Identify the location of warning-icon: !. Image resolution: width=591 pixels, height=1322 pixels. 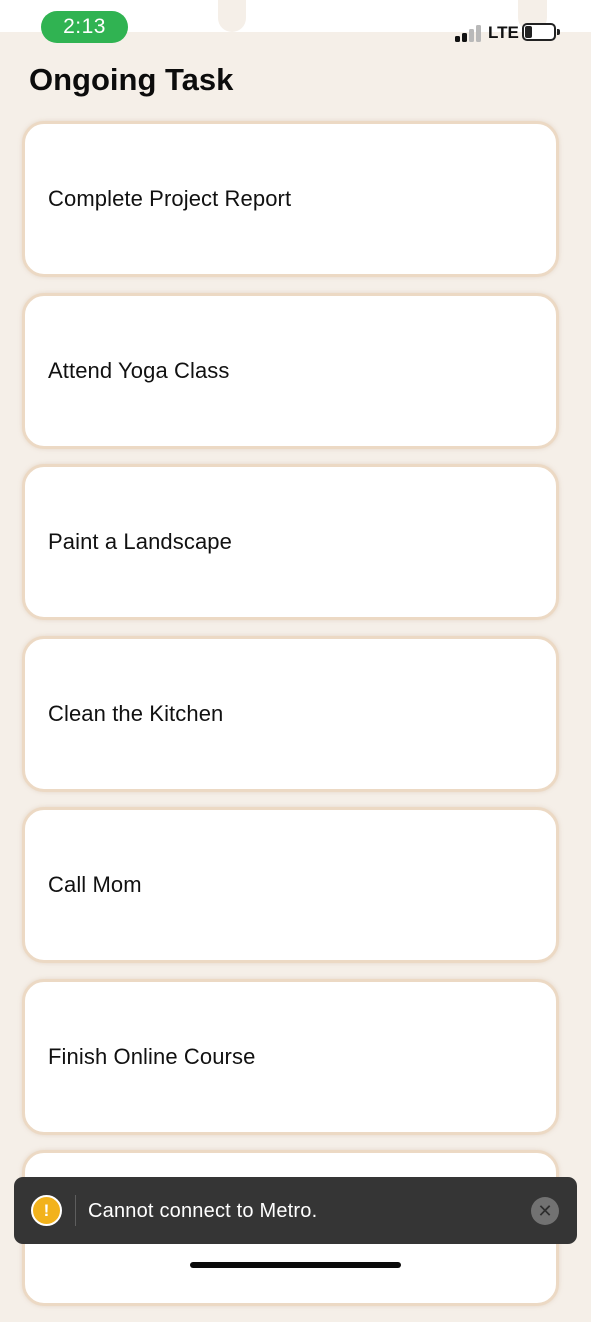
(46, 1210).